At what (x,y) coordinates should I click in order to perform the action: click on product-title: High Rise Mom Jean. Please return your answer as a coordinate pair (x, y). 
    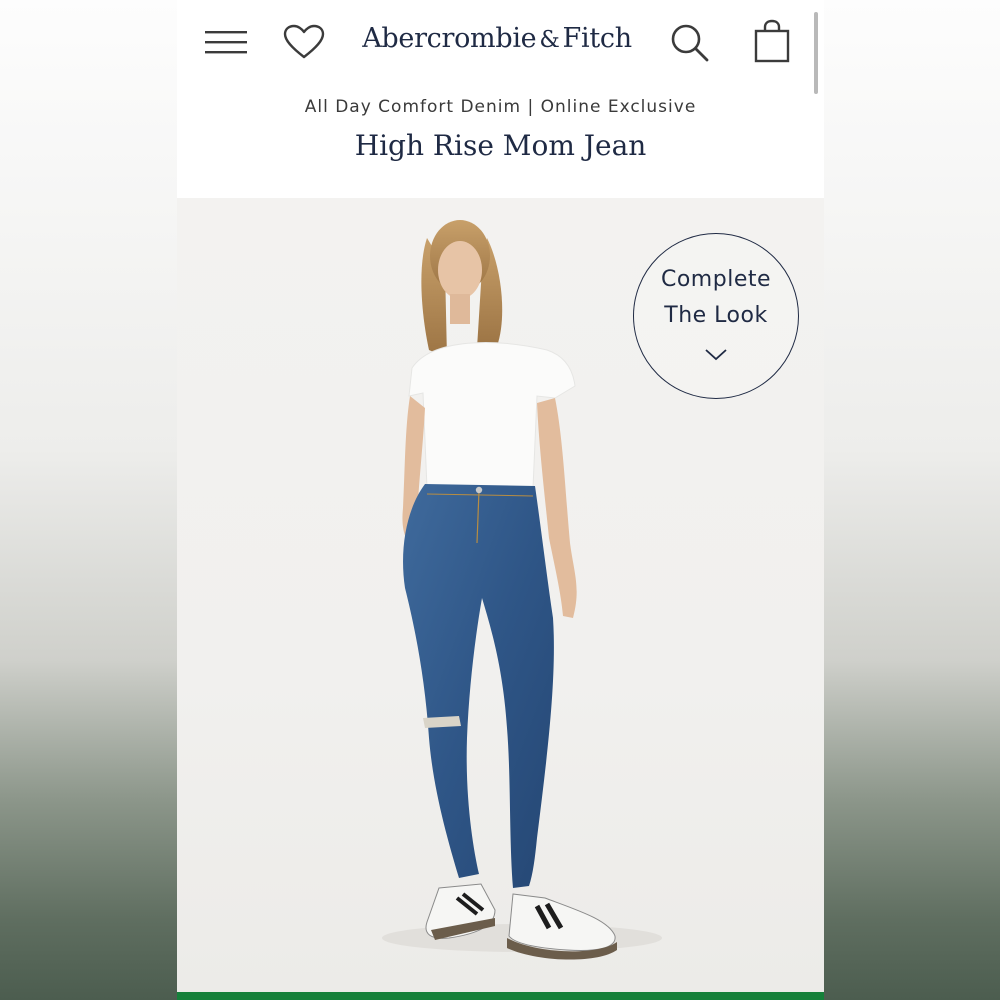
    Looking at the image, I should click on (500, 145).